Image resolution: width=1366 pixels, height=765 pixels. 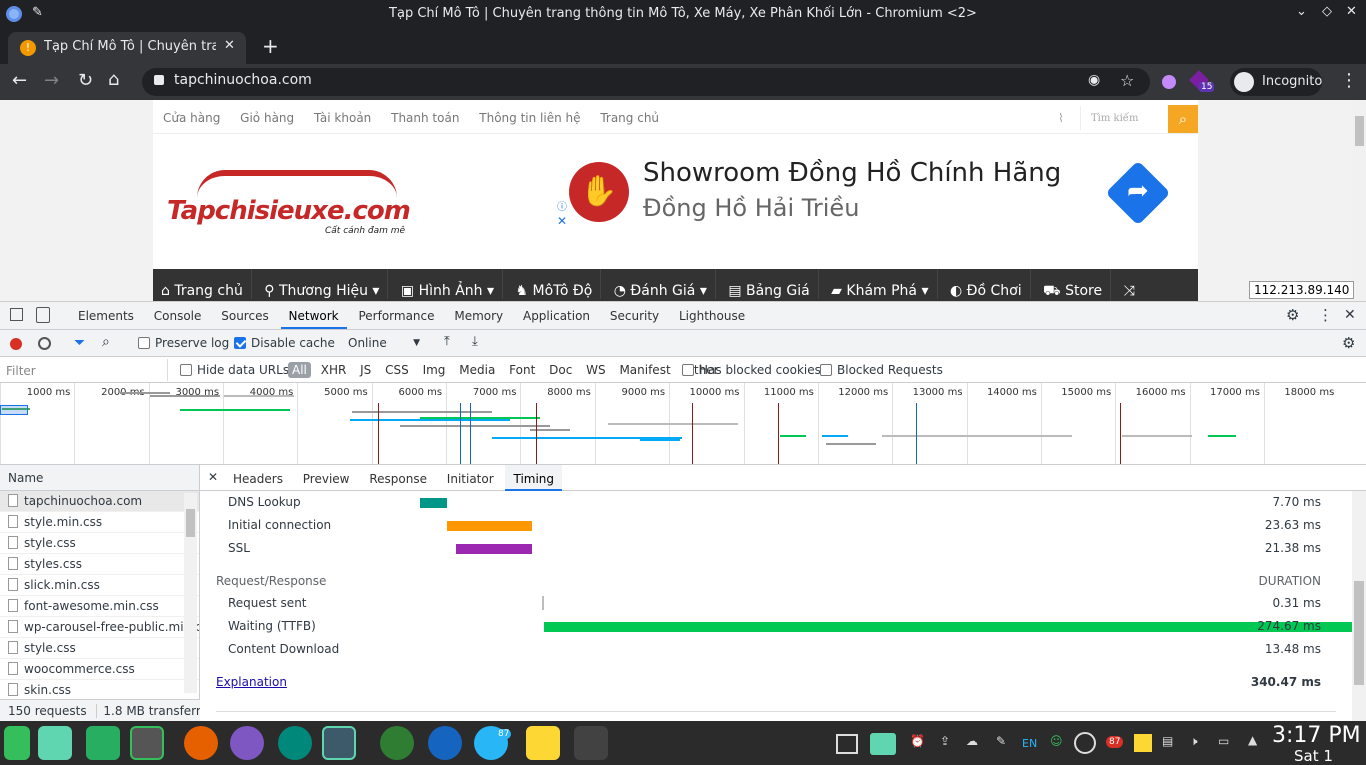 What do you see at coordinates (477, 370) in the screenshot?
I see `type-media: Media` at bounding box center [477, 370].